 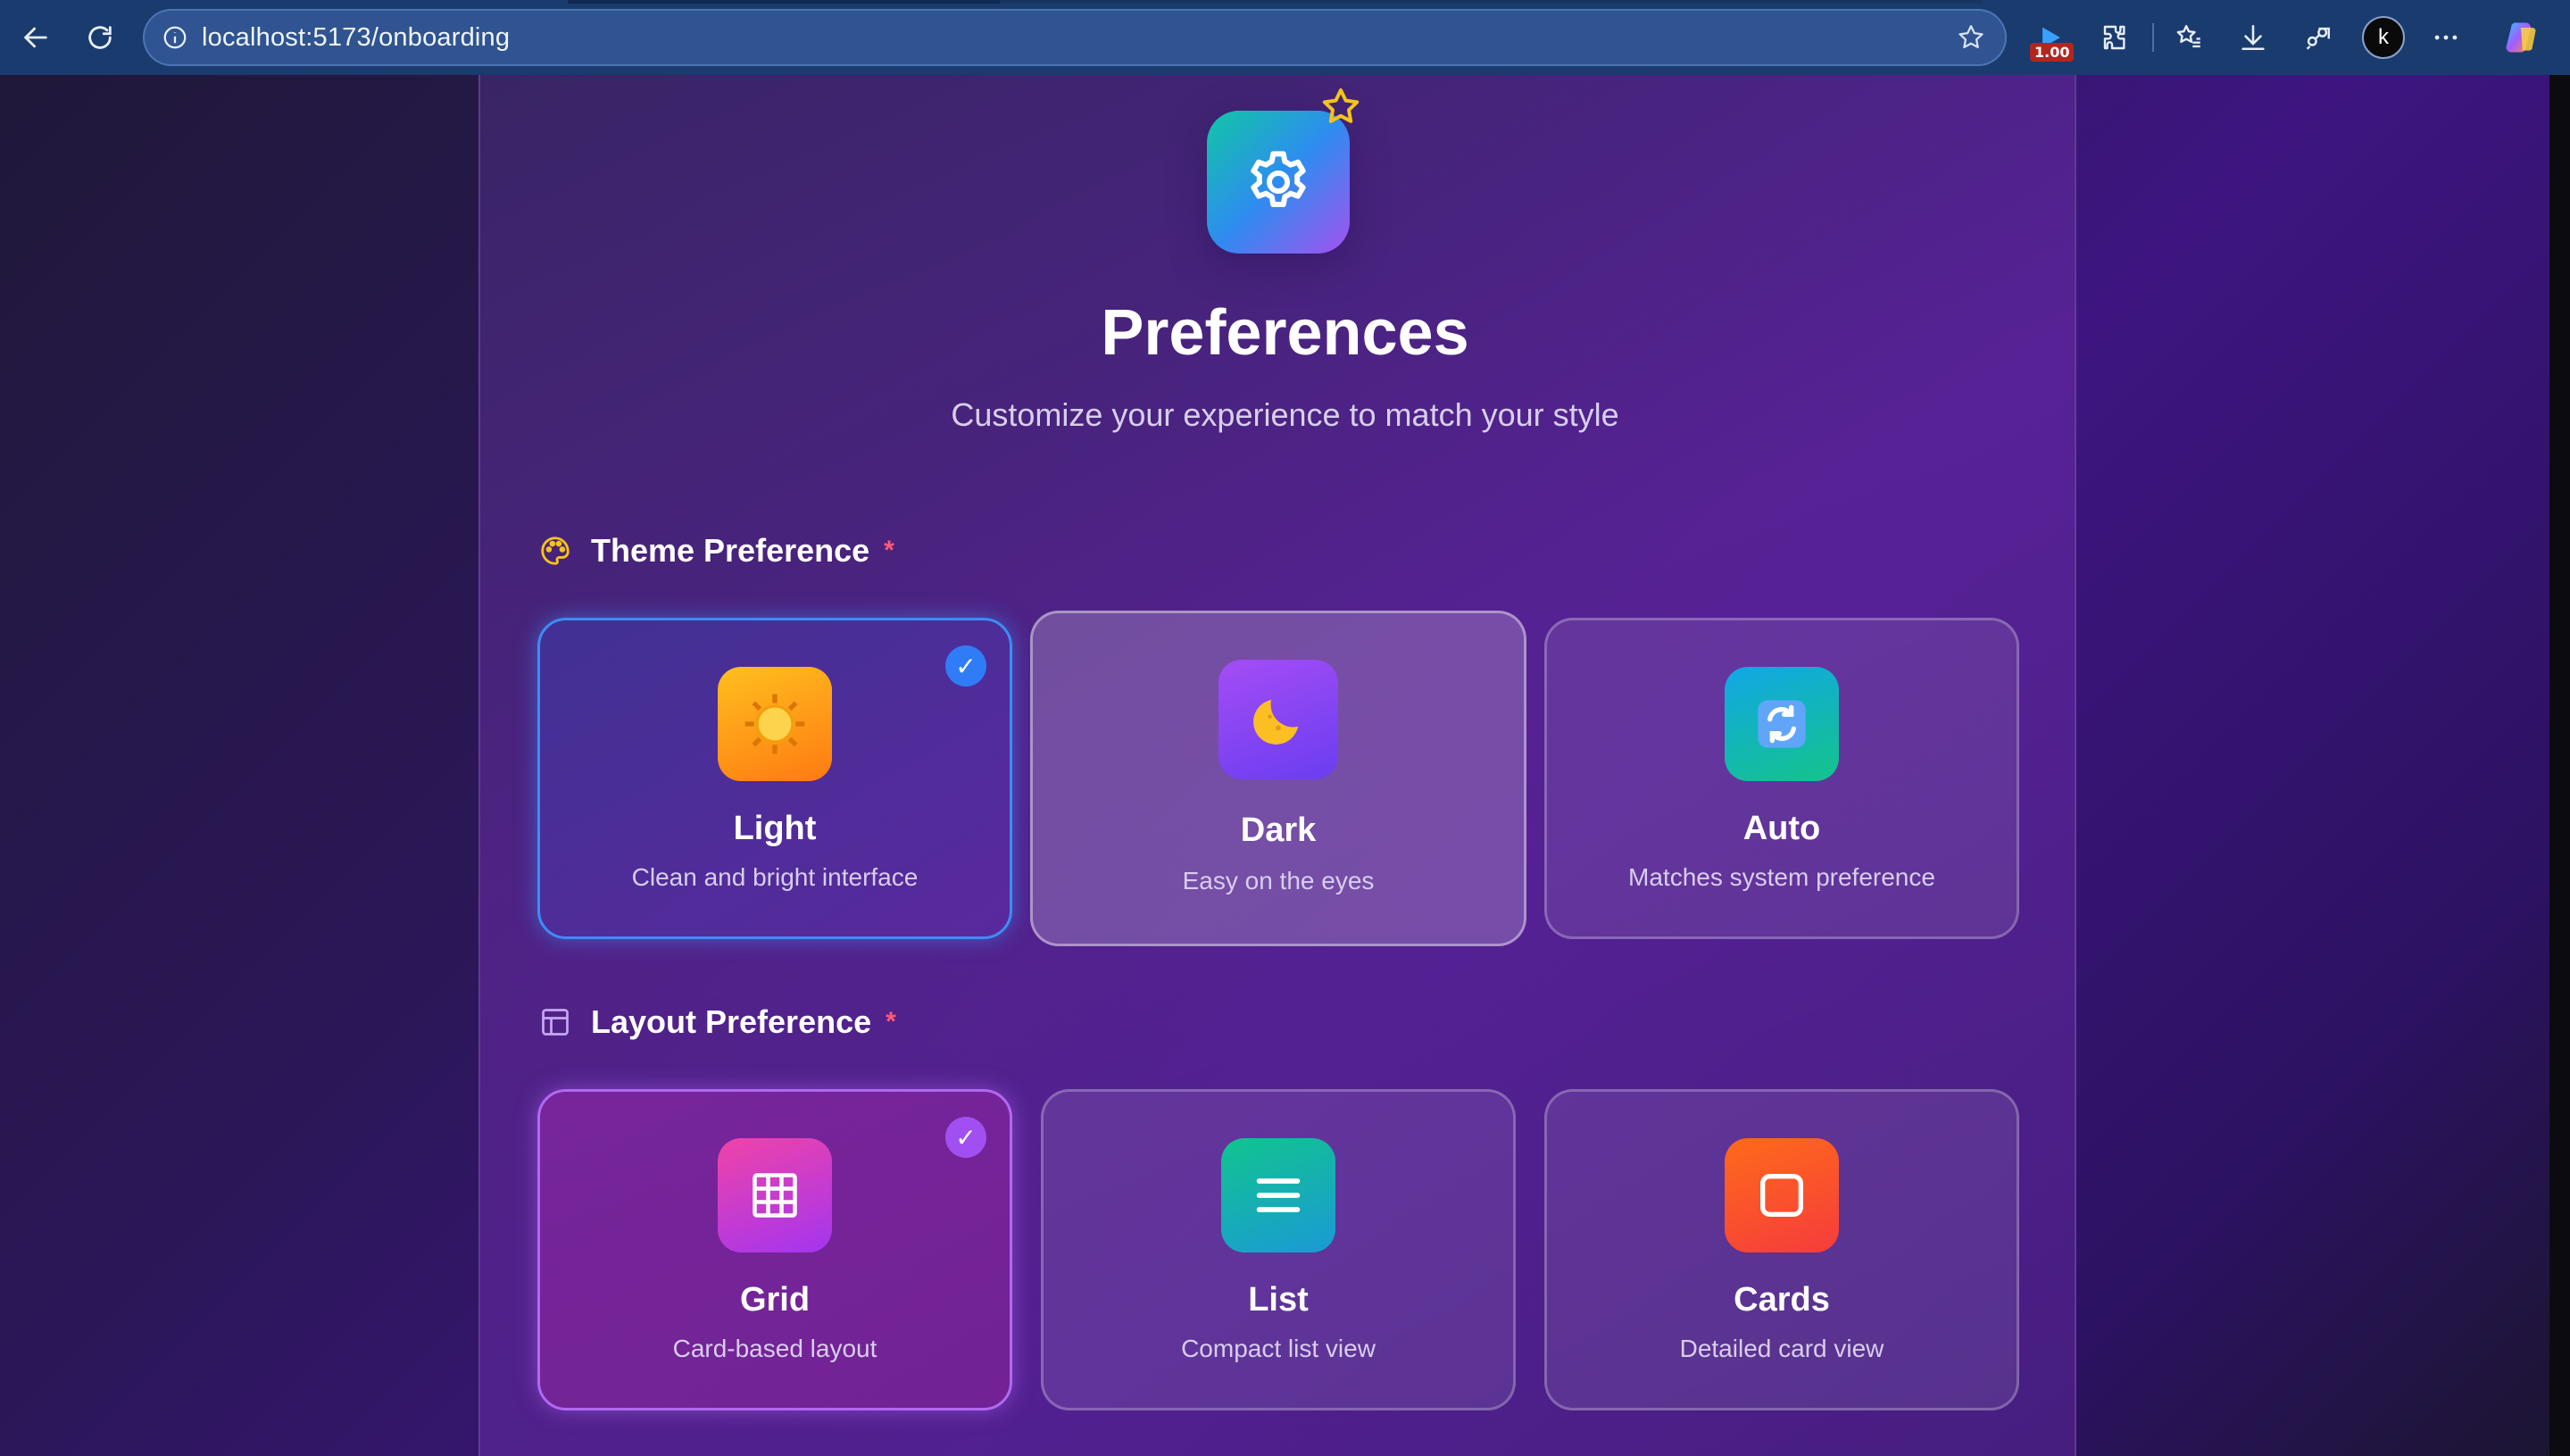 I want to click on layout-option-grid: ✓ Grid Card-based layout, so click(x=775, y=1250).